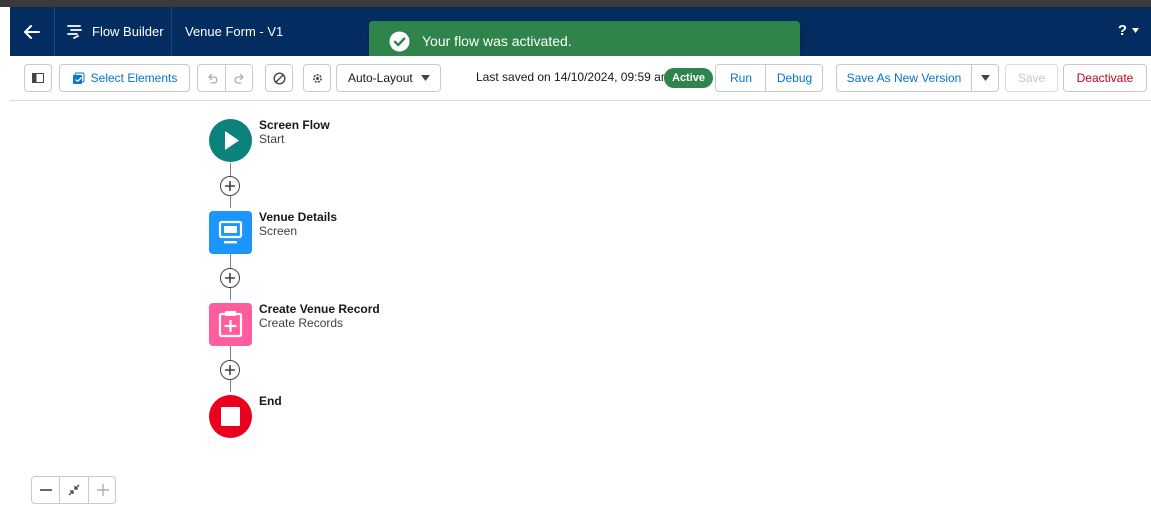 The width and height of the screenshot is (1151, 506). I want to click on disable-button, so click(279, 78).